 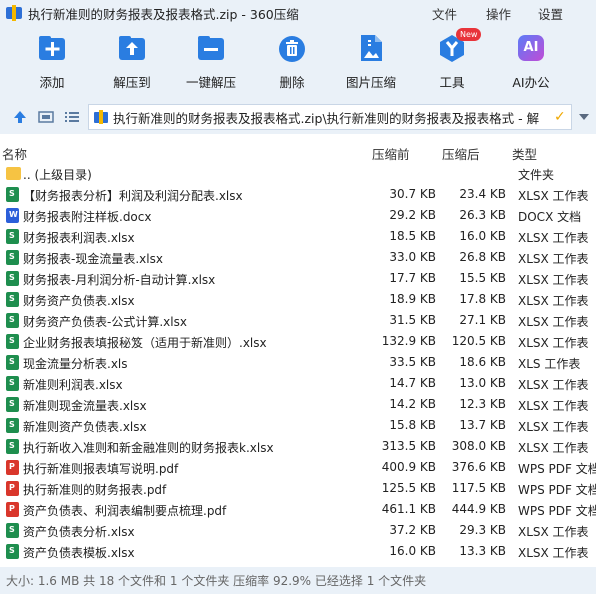 I want to click on file-size-after: 26.8 KB, so click(x=482, y=257).